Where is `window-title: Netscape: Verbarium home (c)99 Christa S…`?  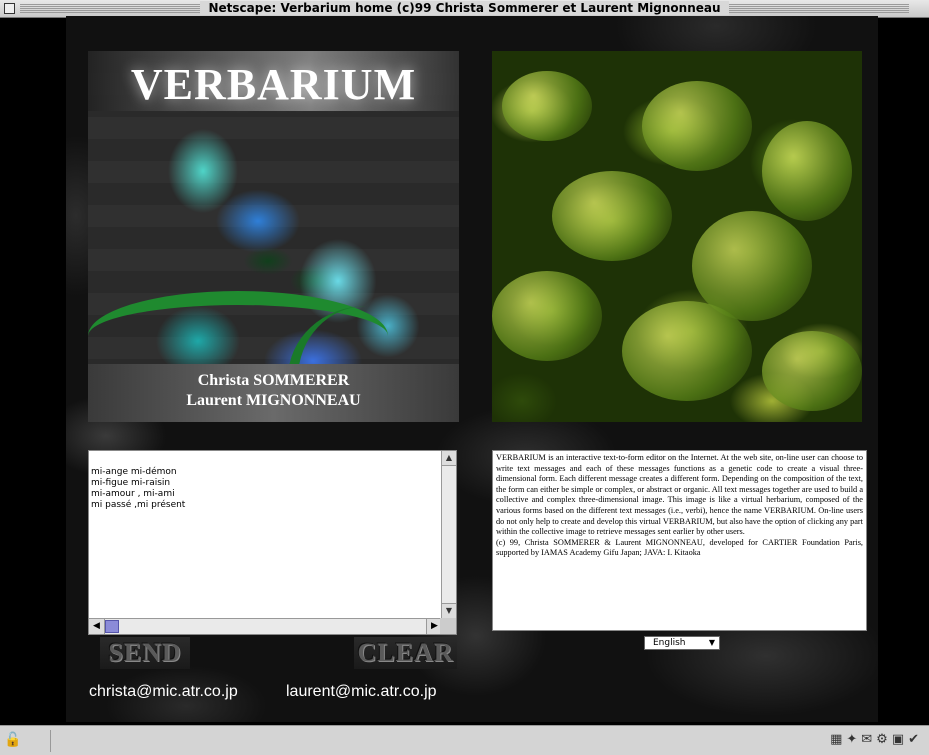 window-title: Netscape: Verbarium home (c)99 Christa S… is located at coordinates (464, 8).